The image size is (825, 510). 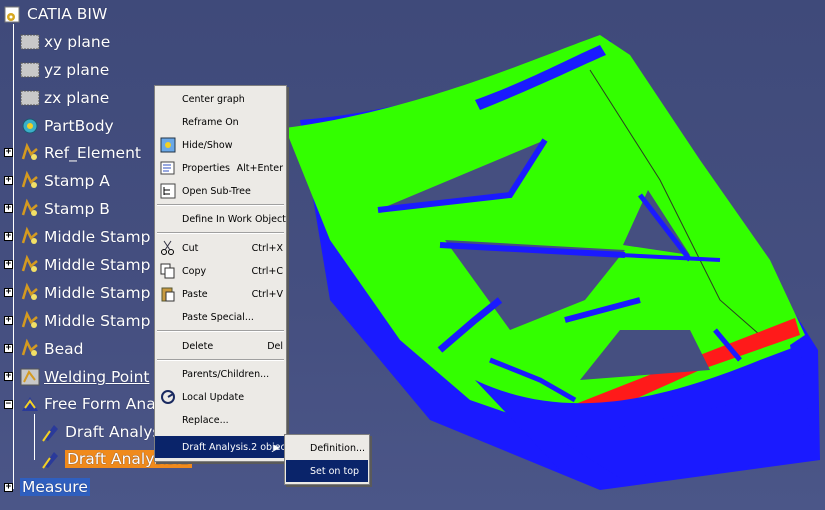 What do you see at coordinates (168, 397) in the screenshot?
I see `local-update-icon` at bounding box center [168, 397].